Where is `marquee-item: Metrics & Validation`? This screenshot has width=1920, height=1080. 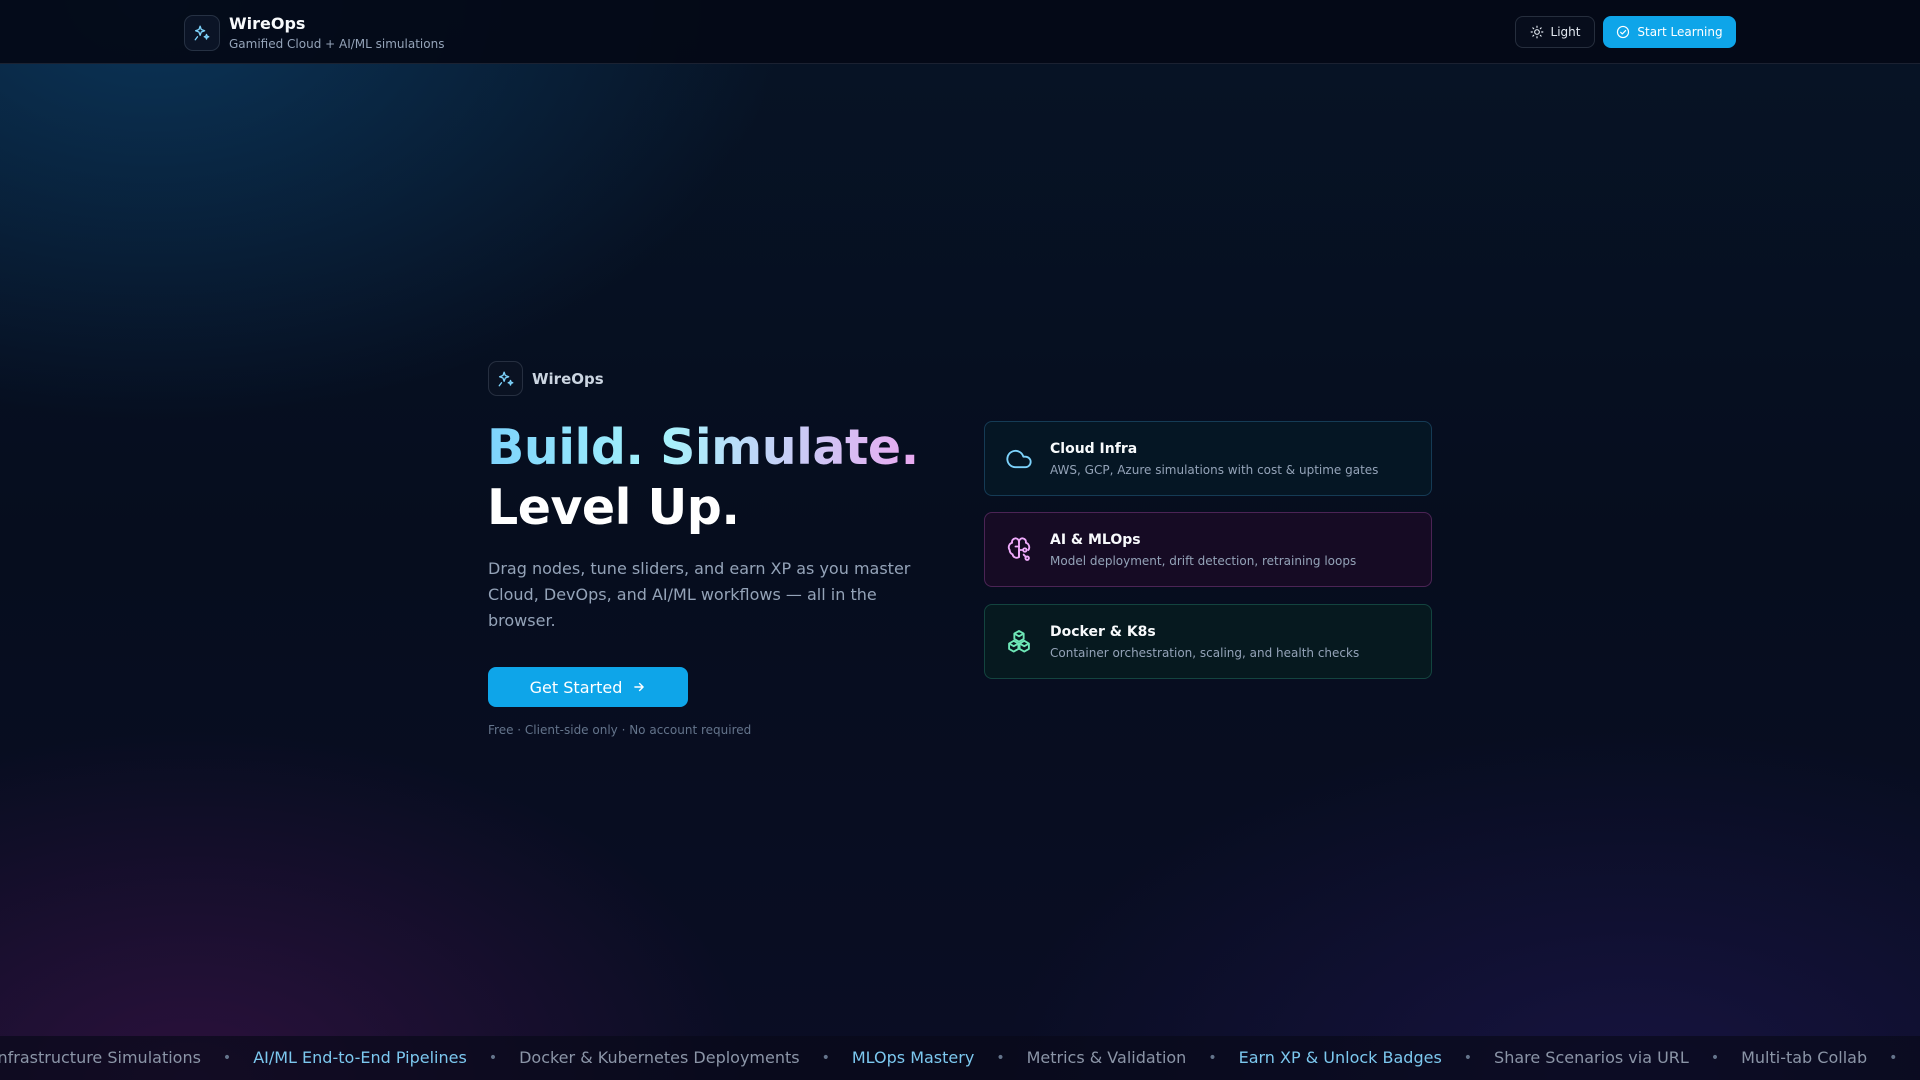 marquee-item: Metrics & Validation is located at coordinates (1106, 1057).